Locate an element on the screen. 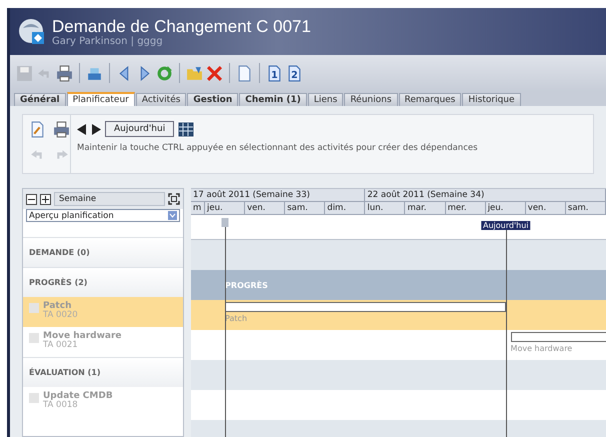 The image size is (606, 437). calendar-icon is located at coordinates (186, 129).